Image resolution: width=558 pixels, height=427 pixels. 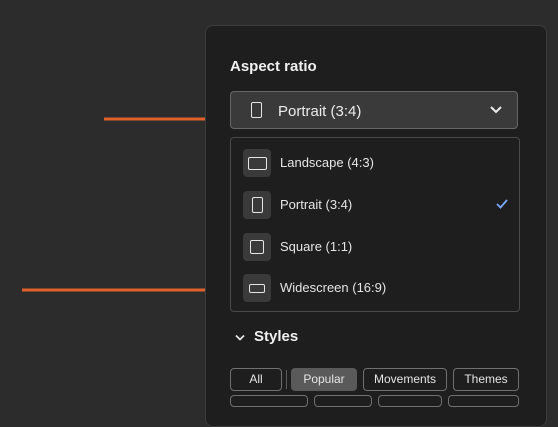 What do you see at coordinates (333, 287) in the screenshot?
I see `option-label: Widescreen (16:9)` at bounding box center [333, 287].